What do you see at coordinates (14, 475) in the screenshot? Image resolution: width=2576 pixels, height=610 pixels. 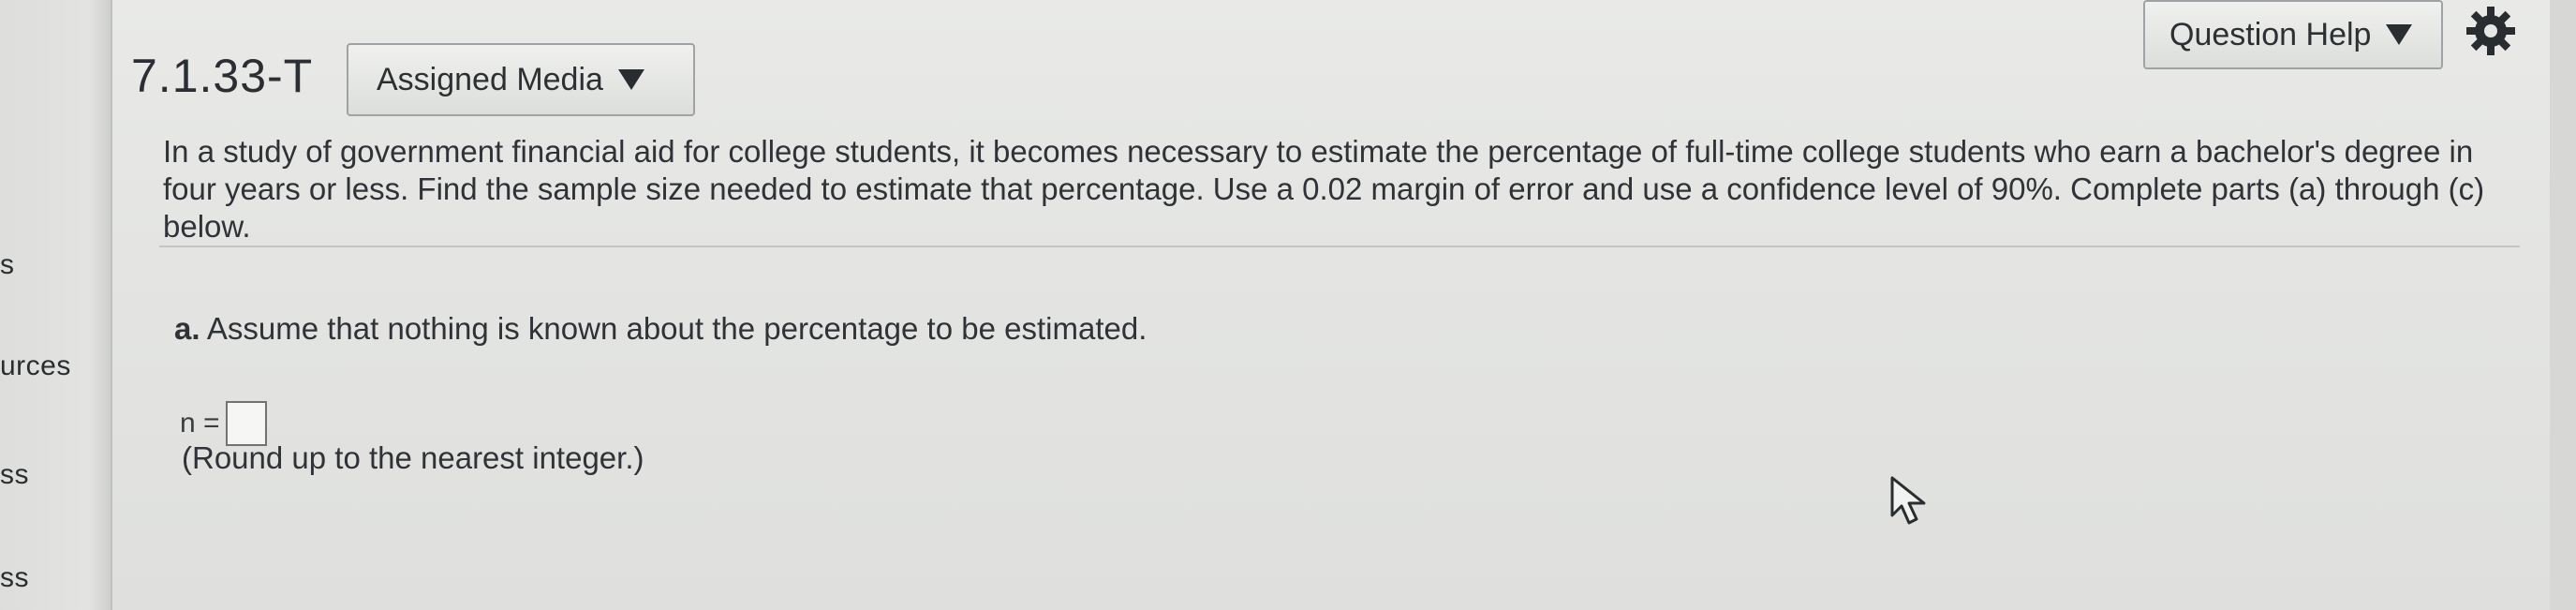 I see `nav-item-3: ss` at bounding box center [14, 475].